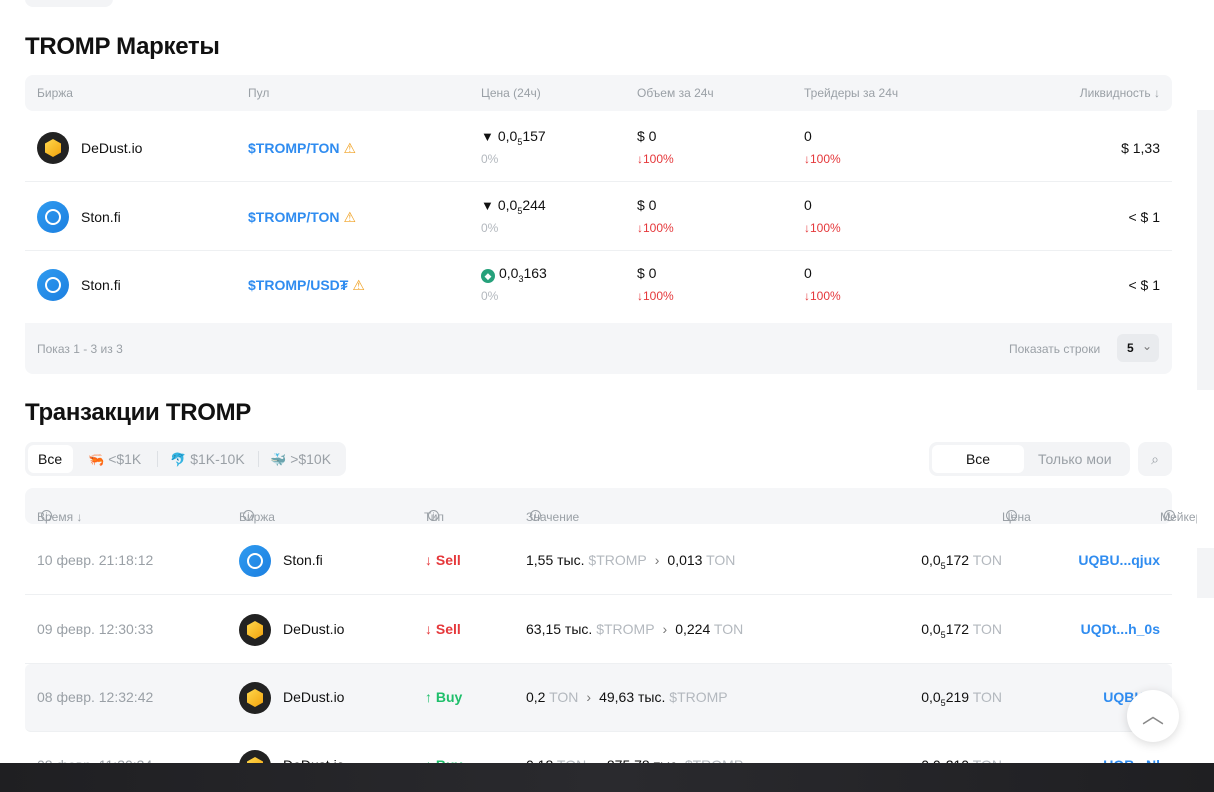 Image resolution: width=1214 pixels, height=792 pixels. Describe the element at coordinates (300, 459) in the screenshot. I see `filter-large: 🐳 >$10K` at that location.